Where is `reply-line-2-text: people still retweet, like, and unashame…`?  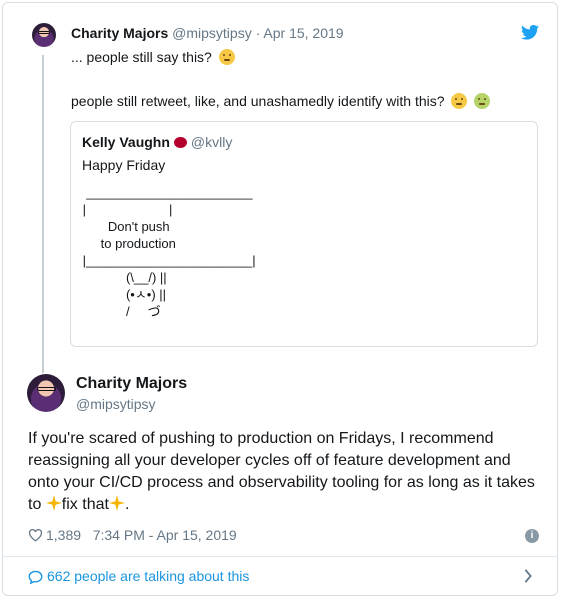 reply-line-2-text: people still retweet, like, and unashame… is located at coordinates (258, 101).